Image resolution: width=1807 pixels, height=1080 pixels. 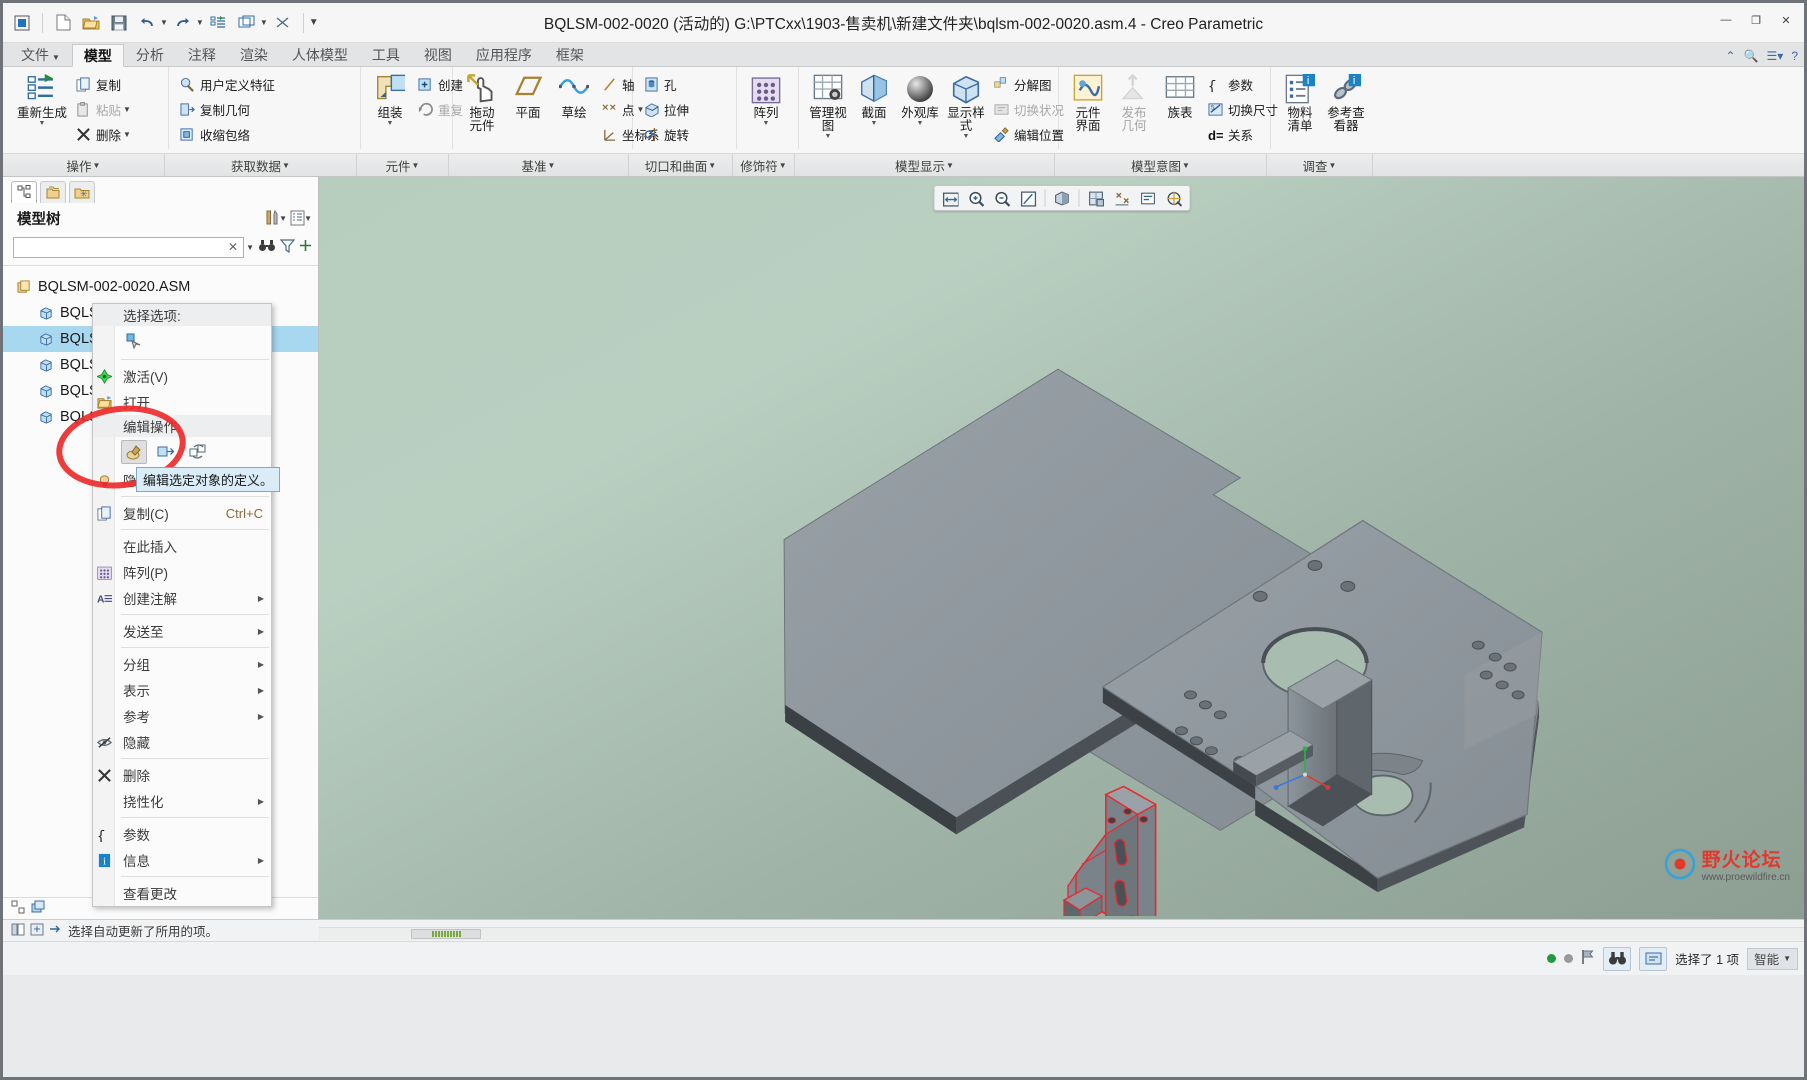 I want to click on add-icon, so click(x=305, y=247).